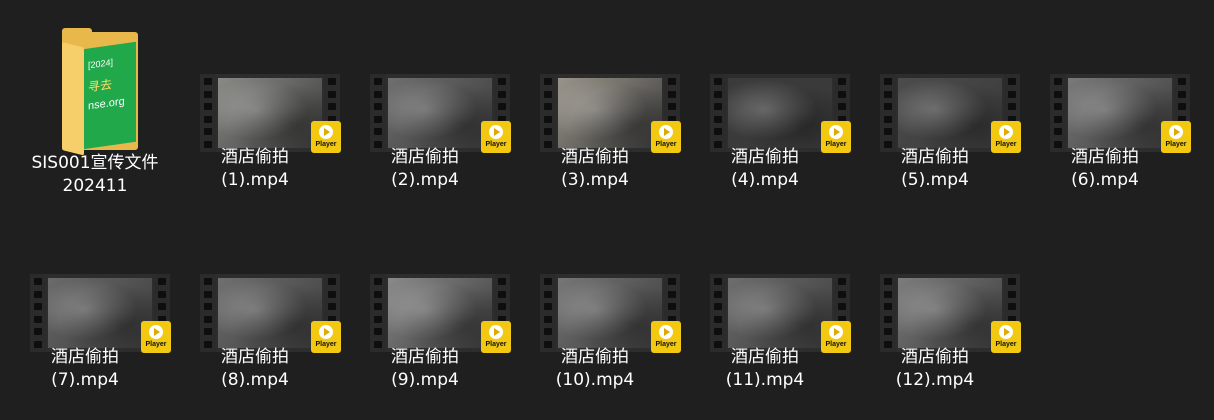  I want to click on folder-item: [2024] 寻去 nse.org SIS001宣传文件 202411, so click(95, 106).